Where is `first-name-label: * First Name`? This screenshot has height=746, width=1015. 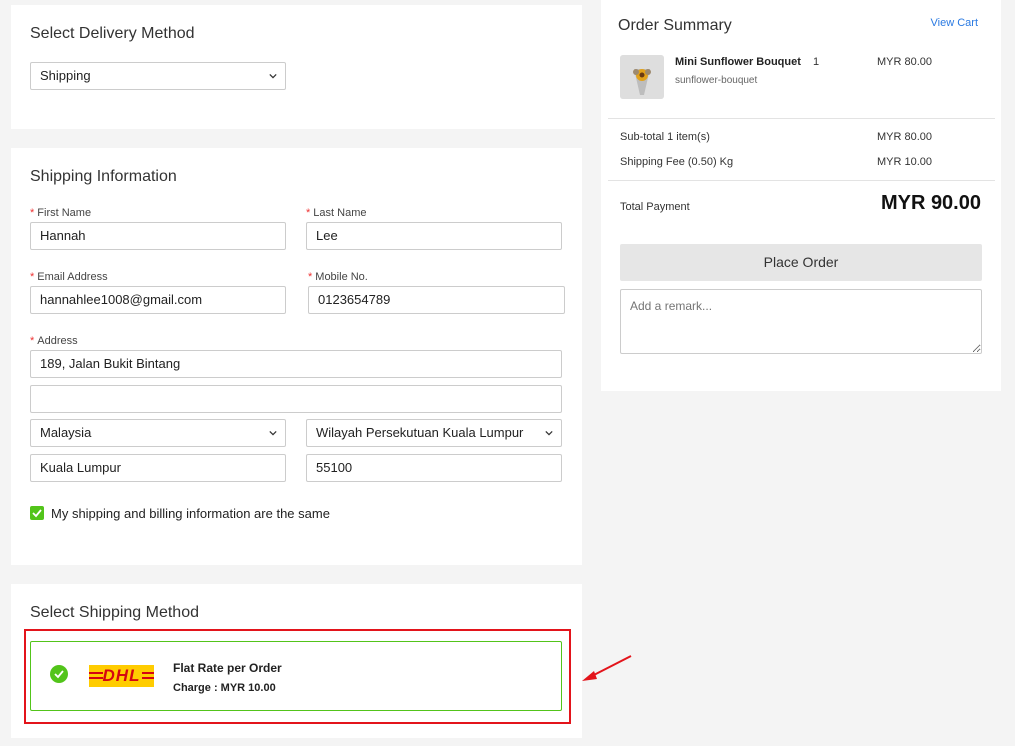 first-name-label: * First Name is located at coordinates (61, 213).